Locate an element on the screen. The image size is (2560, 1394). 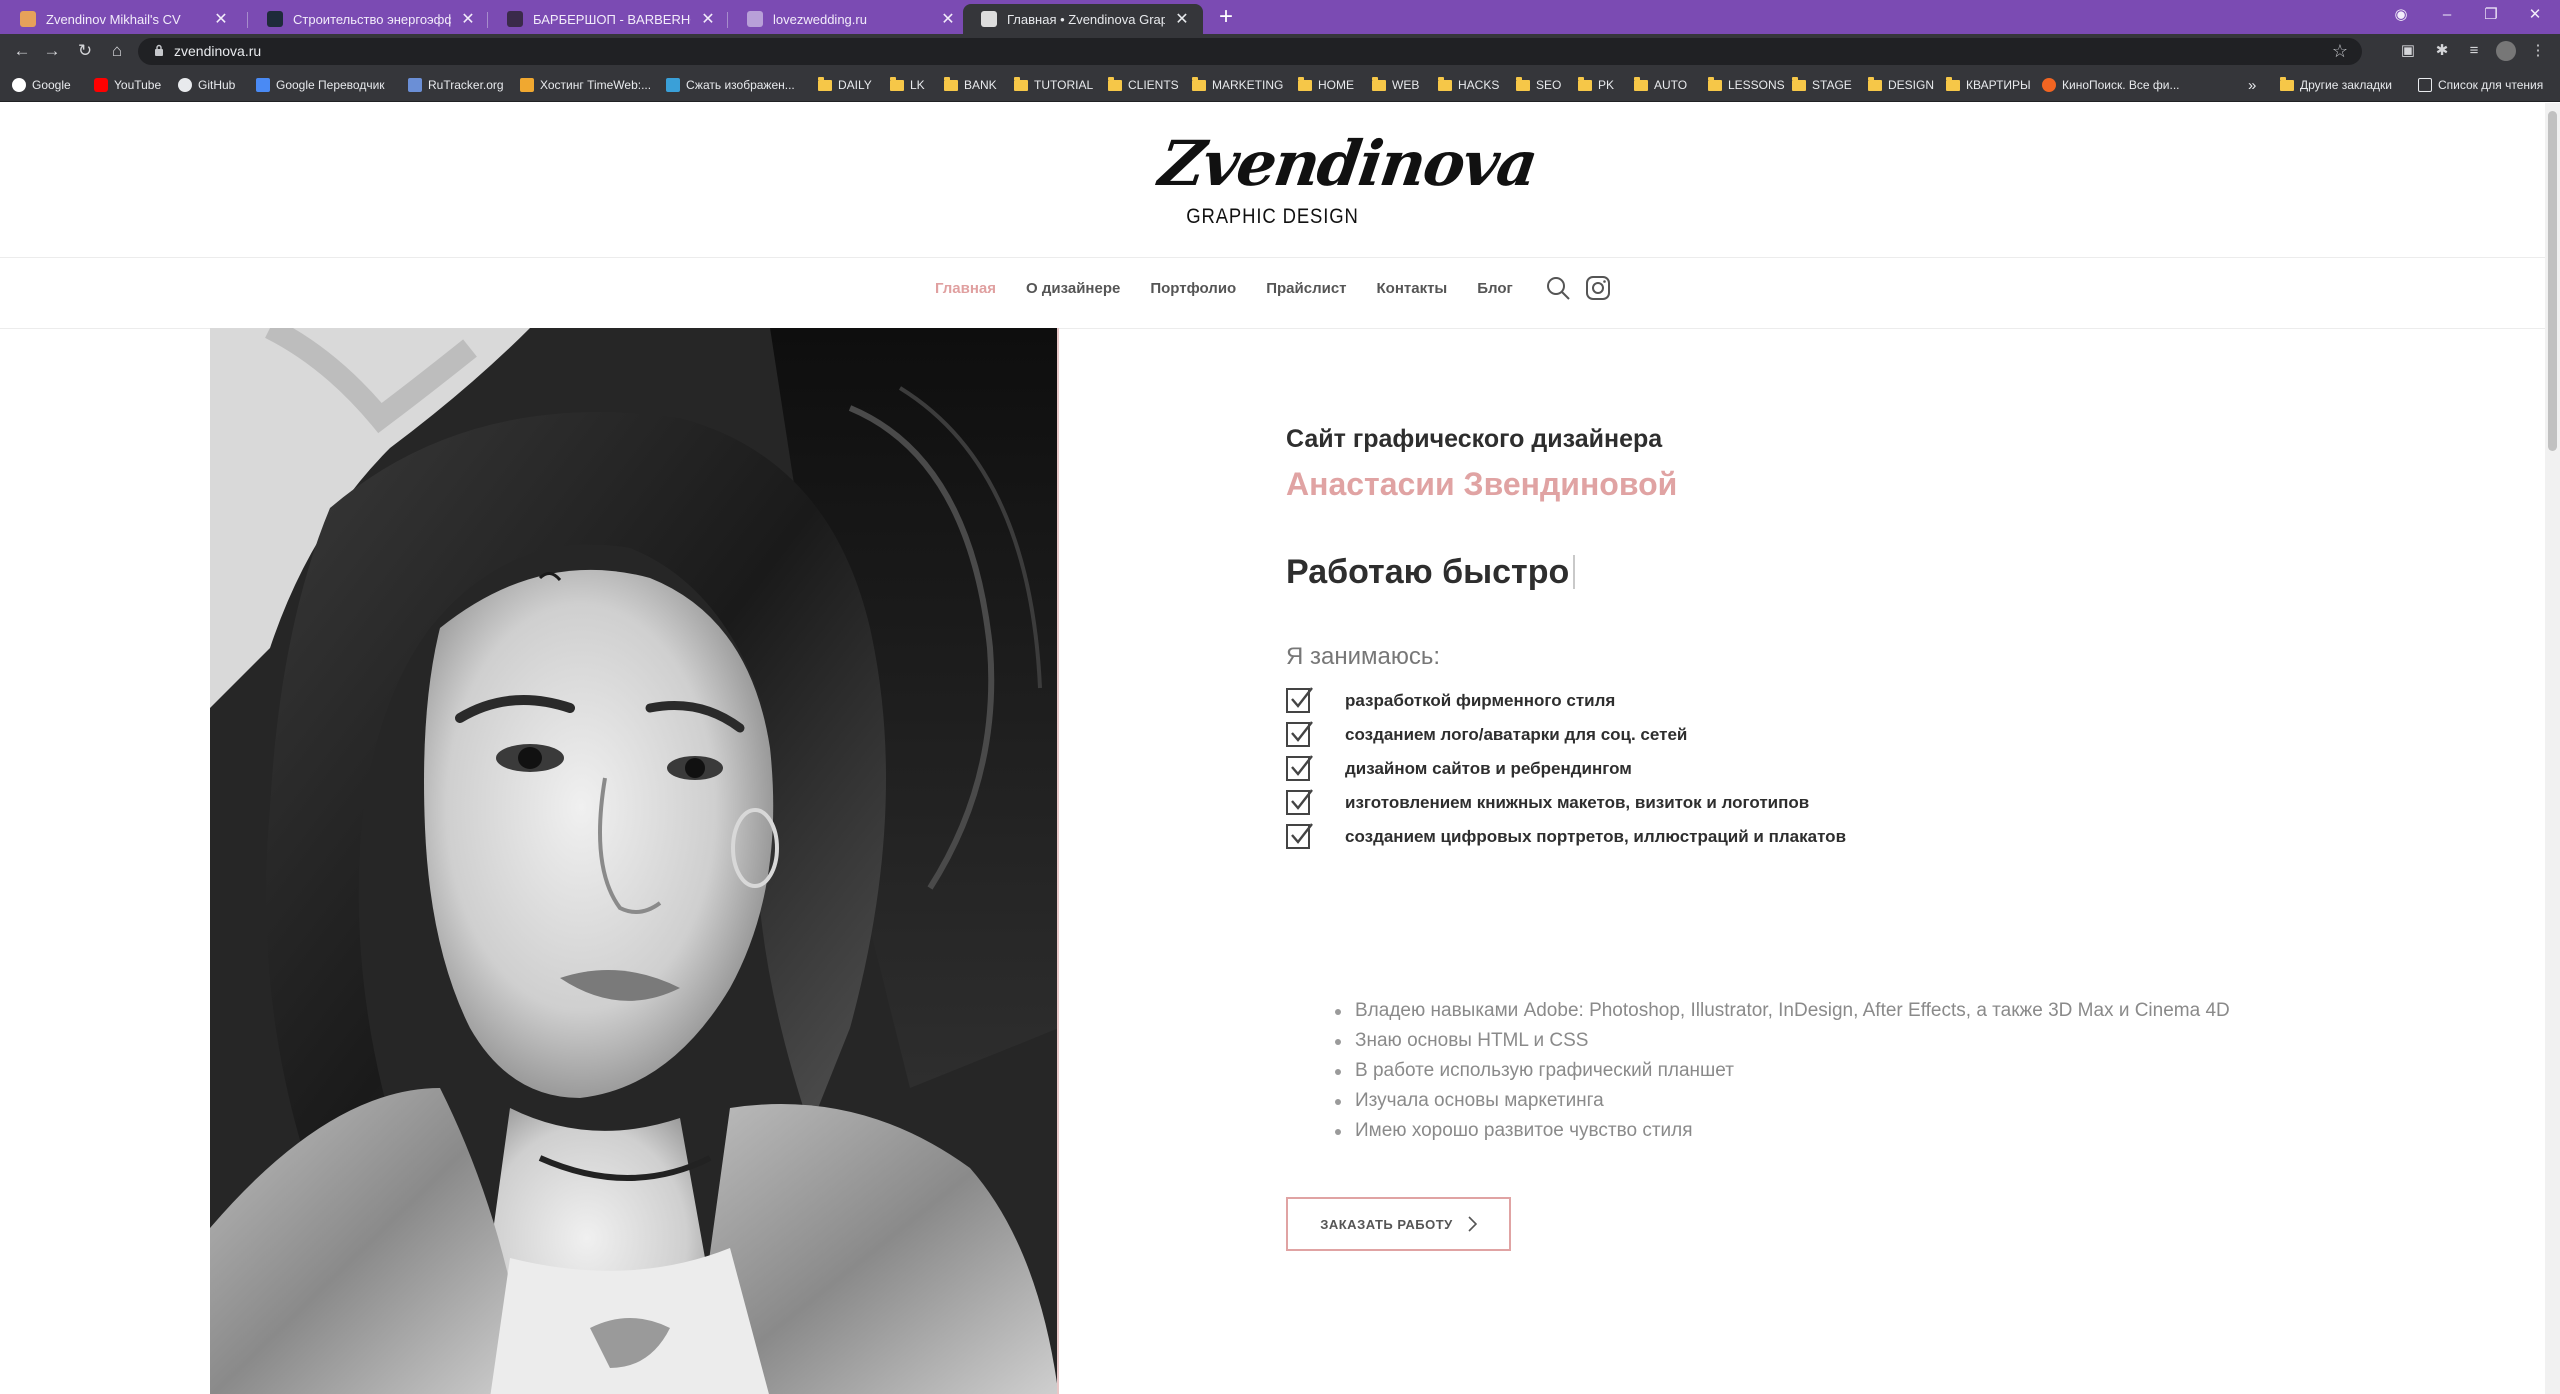
bookmark-folder-stage: STAGE is located at coordinates (1822, 85).